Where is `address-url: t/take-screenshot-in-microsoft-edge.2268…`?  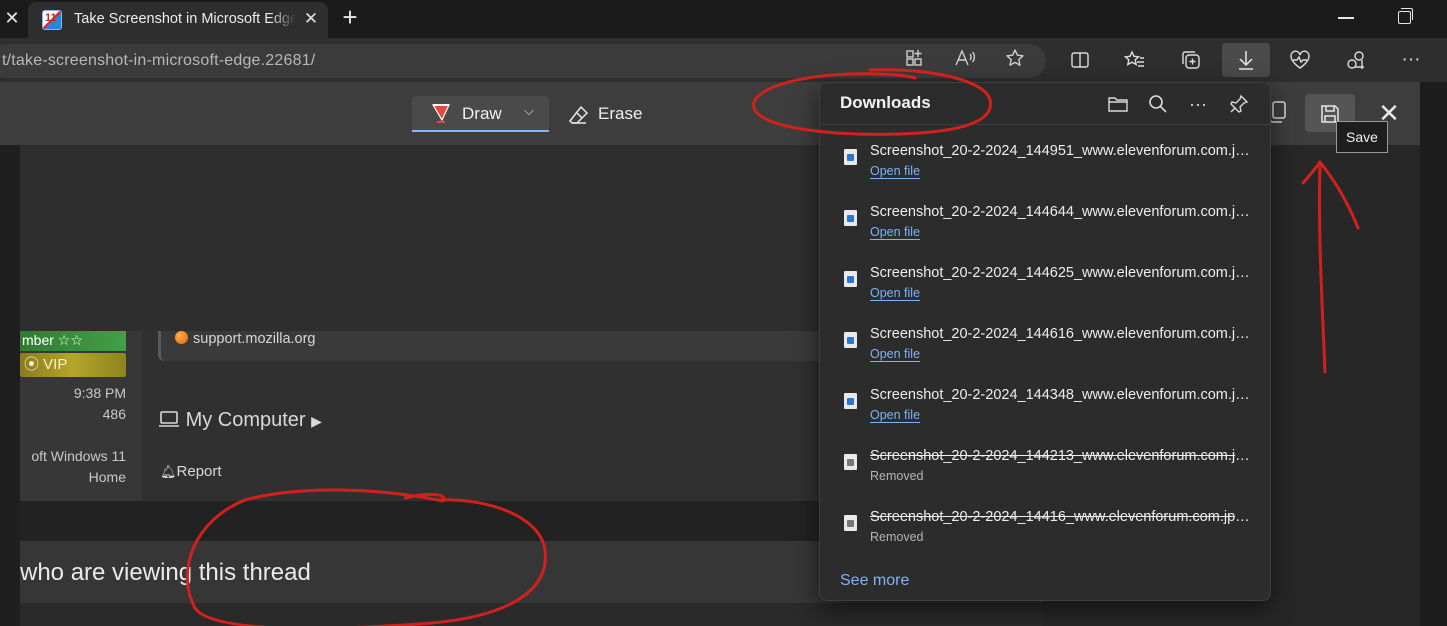 address-url: t/take-screenshot-in-microsoft-edge.2268… is located at coordinates (158, 61).